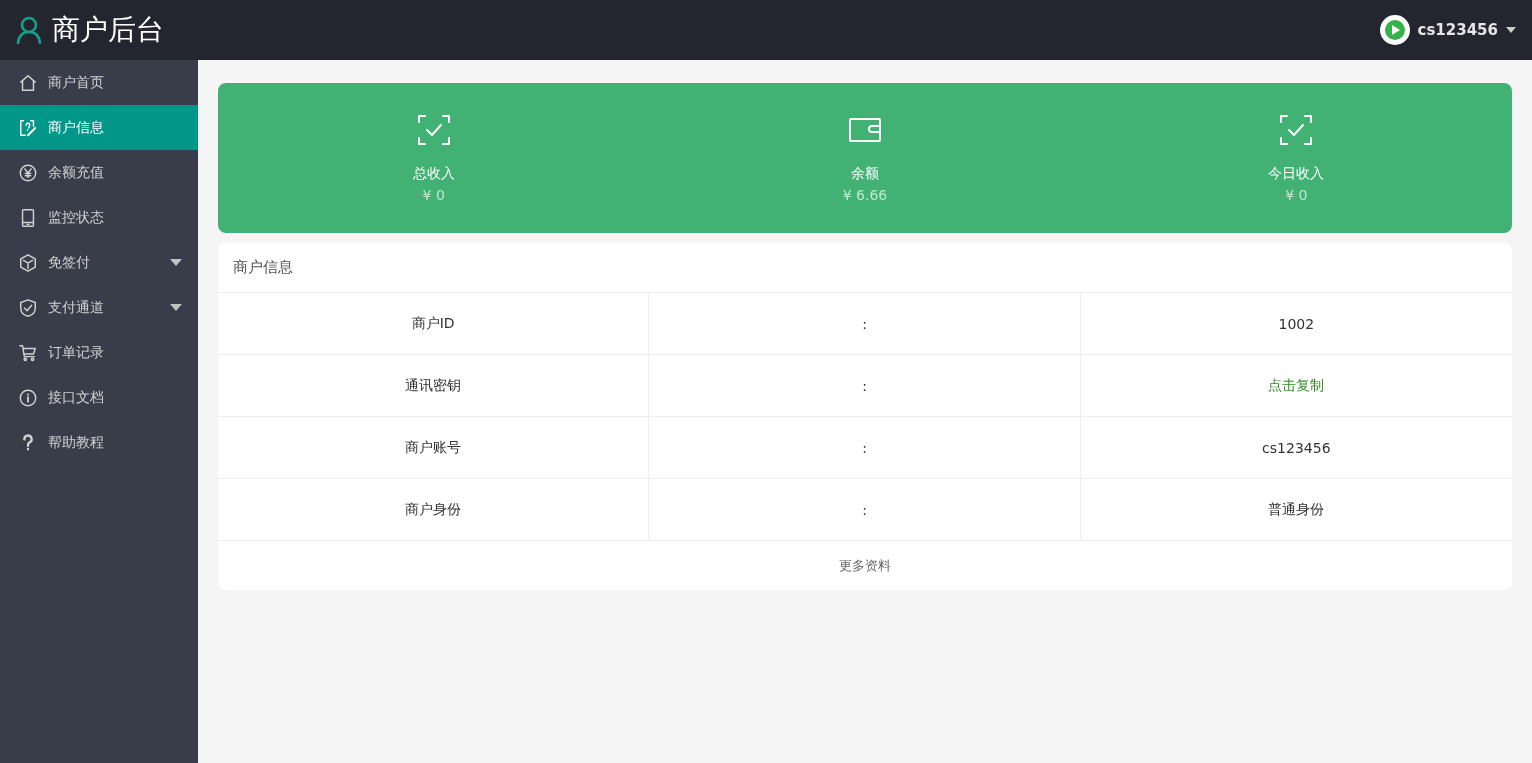 Image resolution: width=1532 pixels, height=763 pixels. What do you see at coordinates (99, 442) in the screenshot?
I see `sidebar-item: 帮助教程` at bounding box center [99, 442].